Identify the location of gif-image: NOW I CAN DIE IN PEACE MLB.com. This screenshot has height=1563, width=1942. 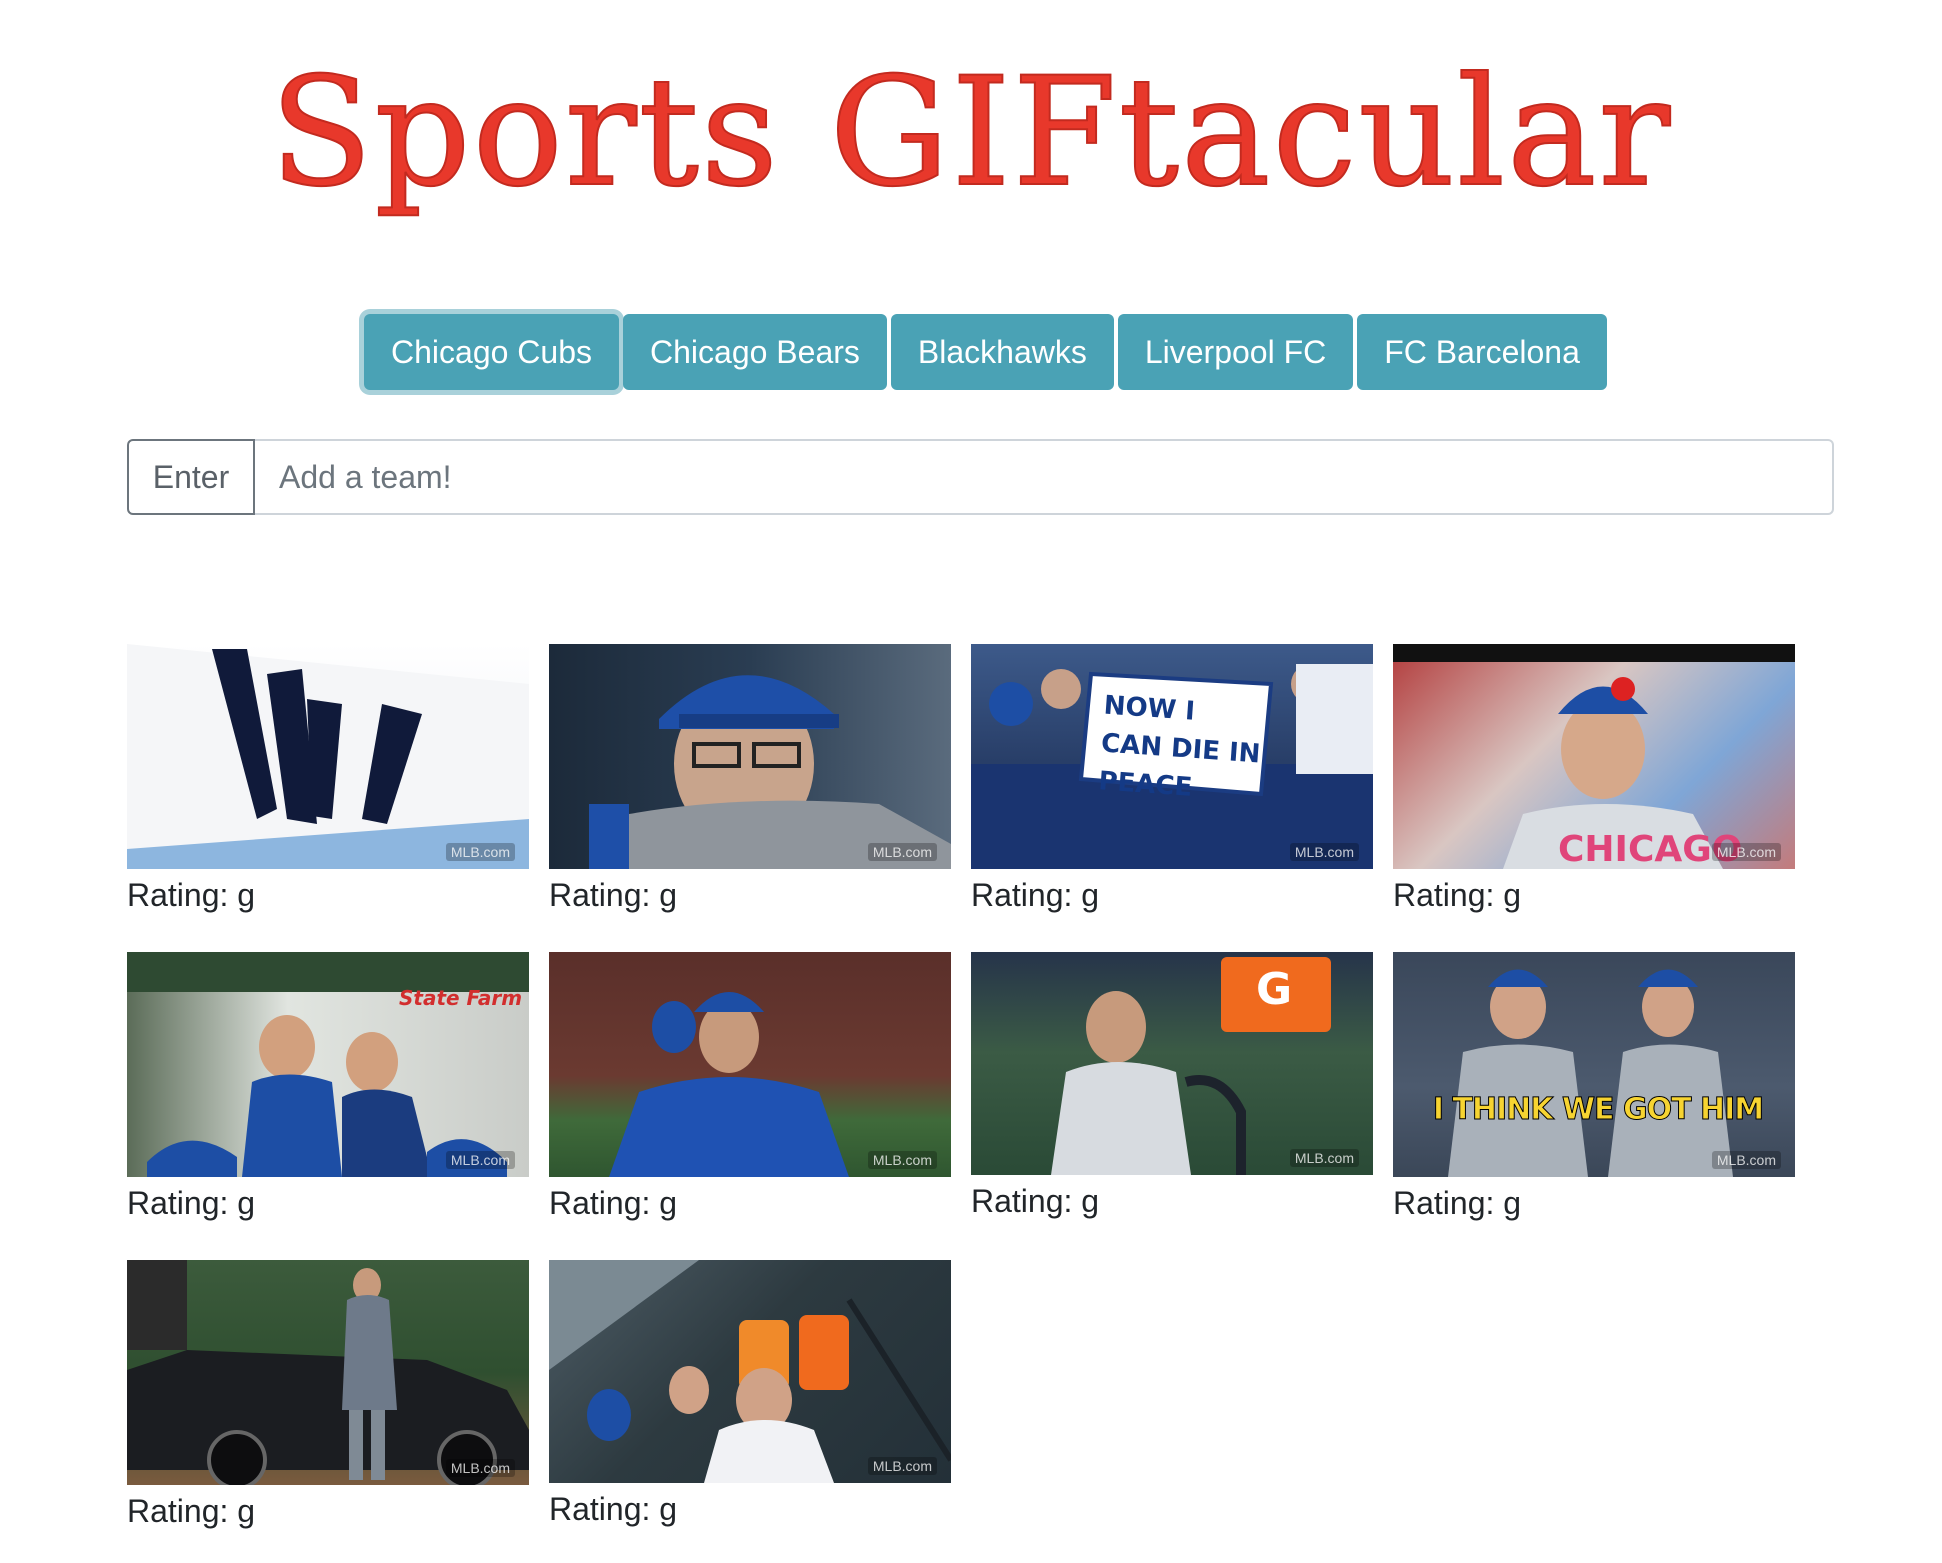
(1172, 756).